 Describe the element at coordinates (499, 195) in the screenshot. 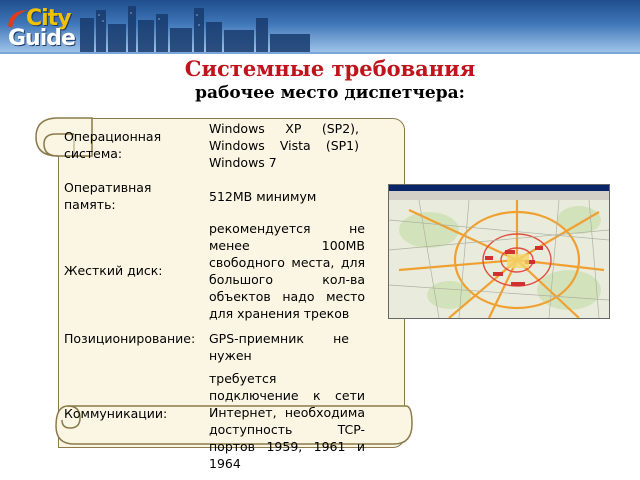

I see `map-toolbar` at that location.